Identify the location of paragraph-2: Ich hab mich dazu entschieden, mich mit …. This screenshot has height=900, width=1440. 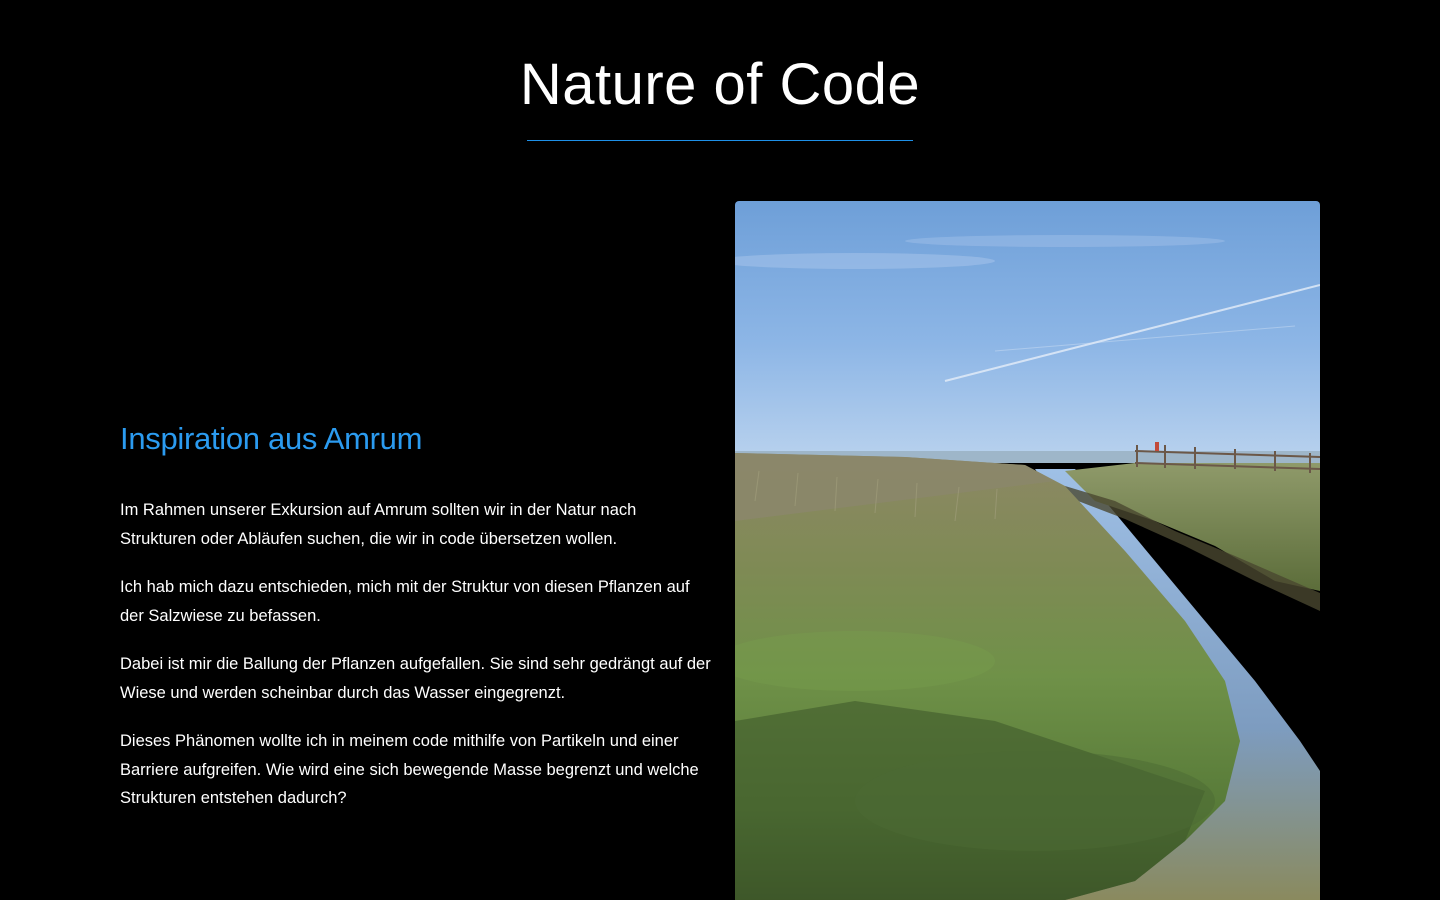
(405, 601).